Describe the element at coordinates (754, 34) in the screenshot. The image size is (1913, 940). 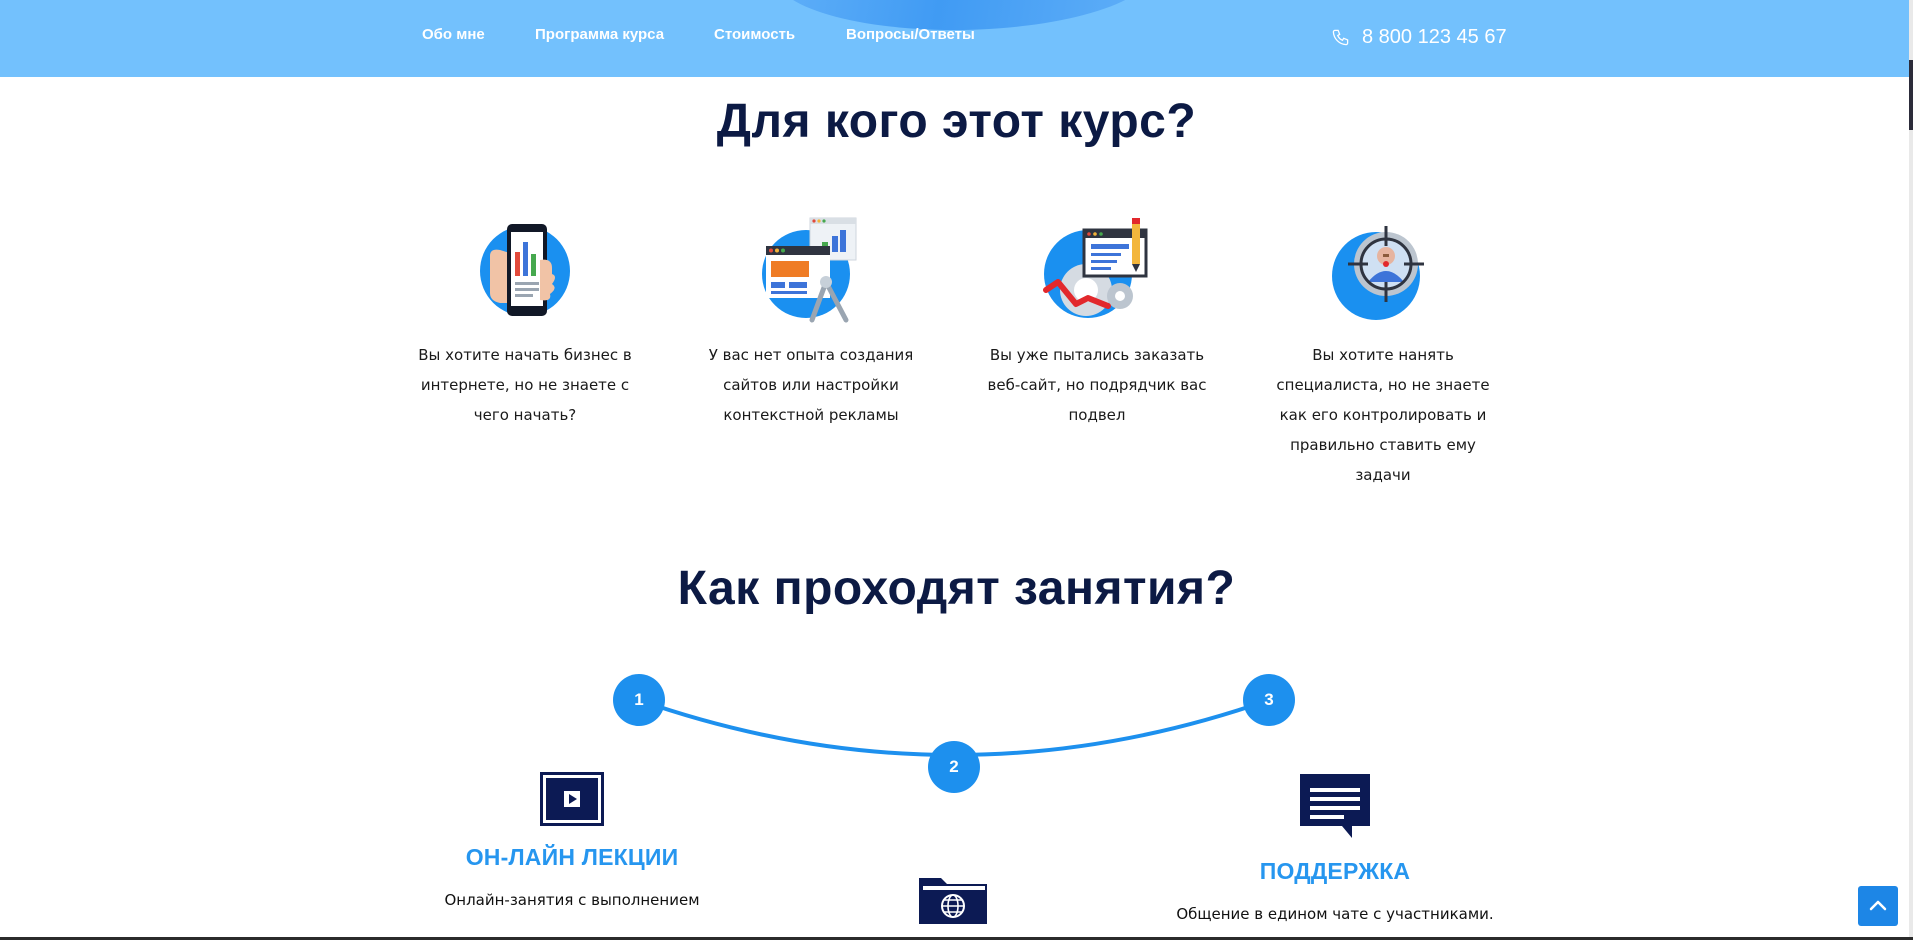
I see `nav-link-price: Стоимость` at that location.